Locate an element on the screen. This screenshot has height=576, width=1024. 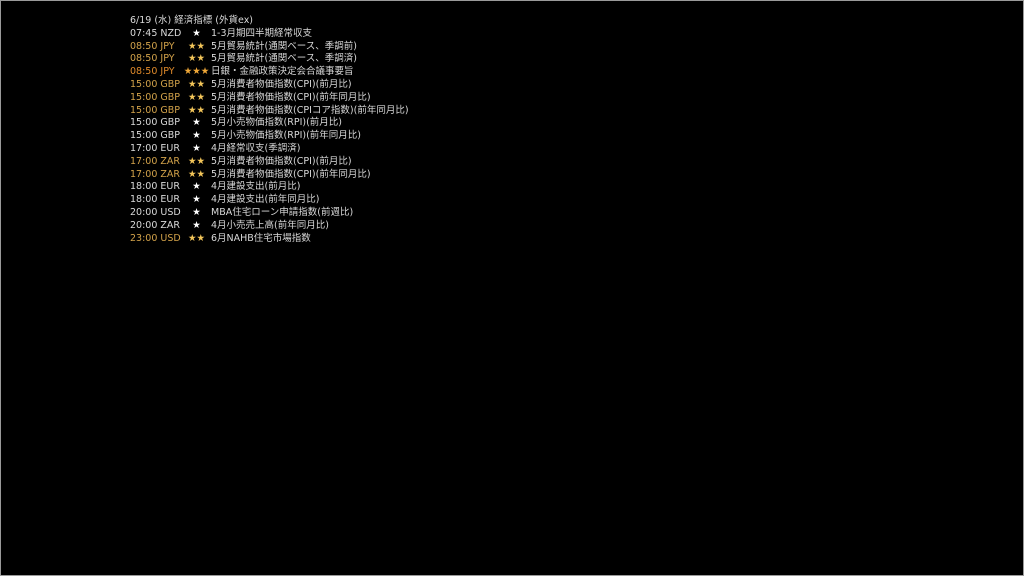
event-name: 5月消費者物価指数(CPIコア指数)(前年同月比) is located at coordinates (310, 110).